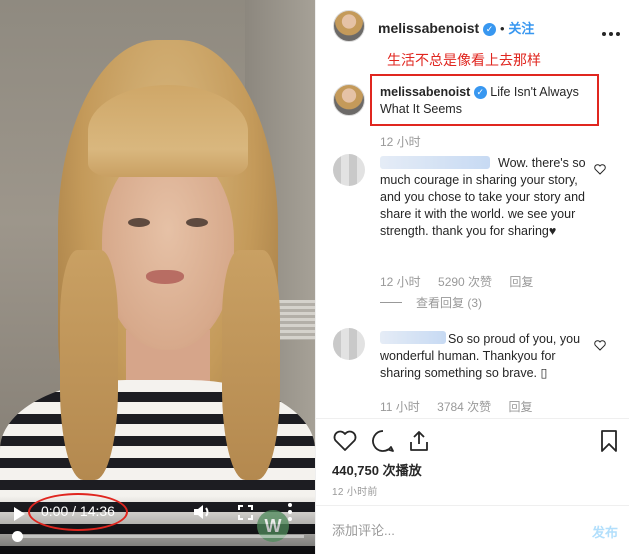  What do you see at coordinates (383, 441) in the screenshot?
I see `comment-icon` at bounding box center [383, 441].